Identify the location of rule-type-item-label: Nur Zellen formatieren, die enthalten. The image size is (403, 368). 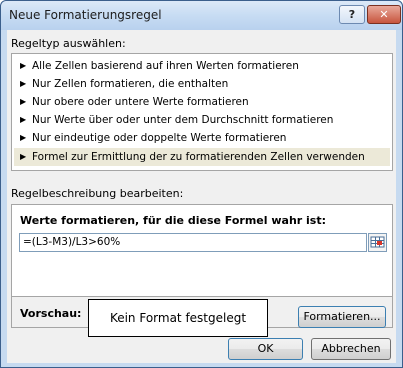
(130, 84).